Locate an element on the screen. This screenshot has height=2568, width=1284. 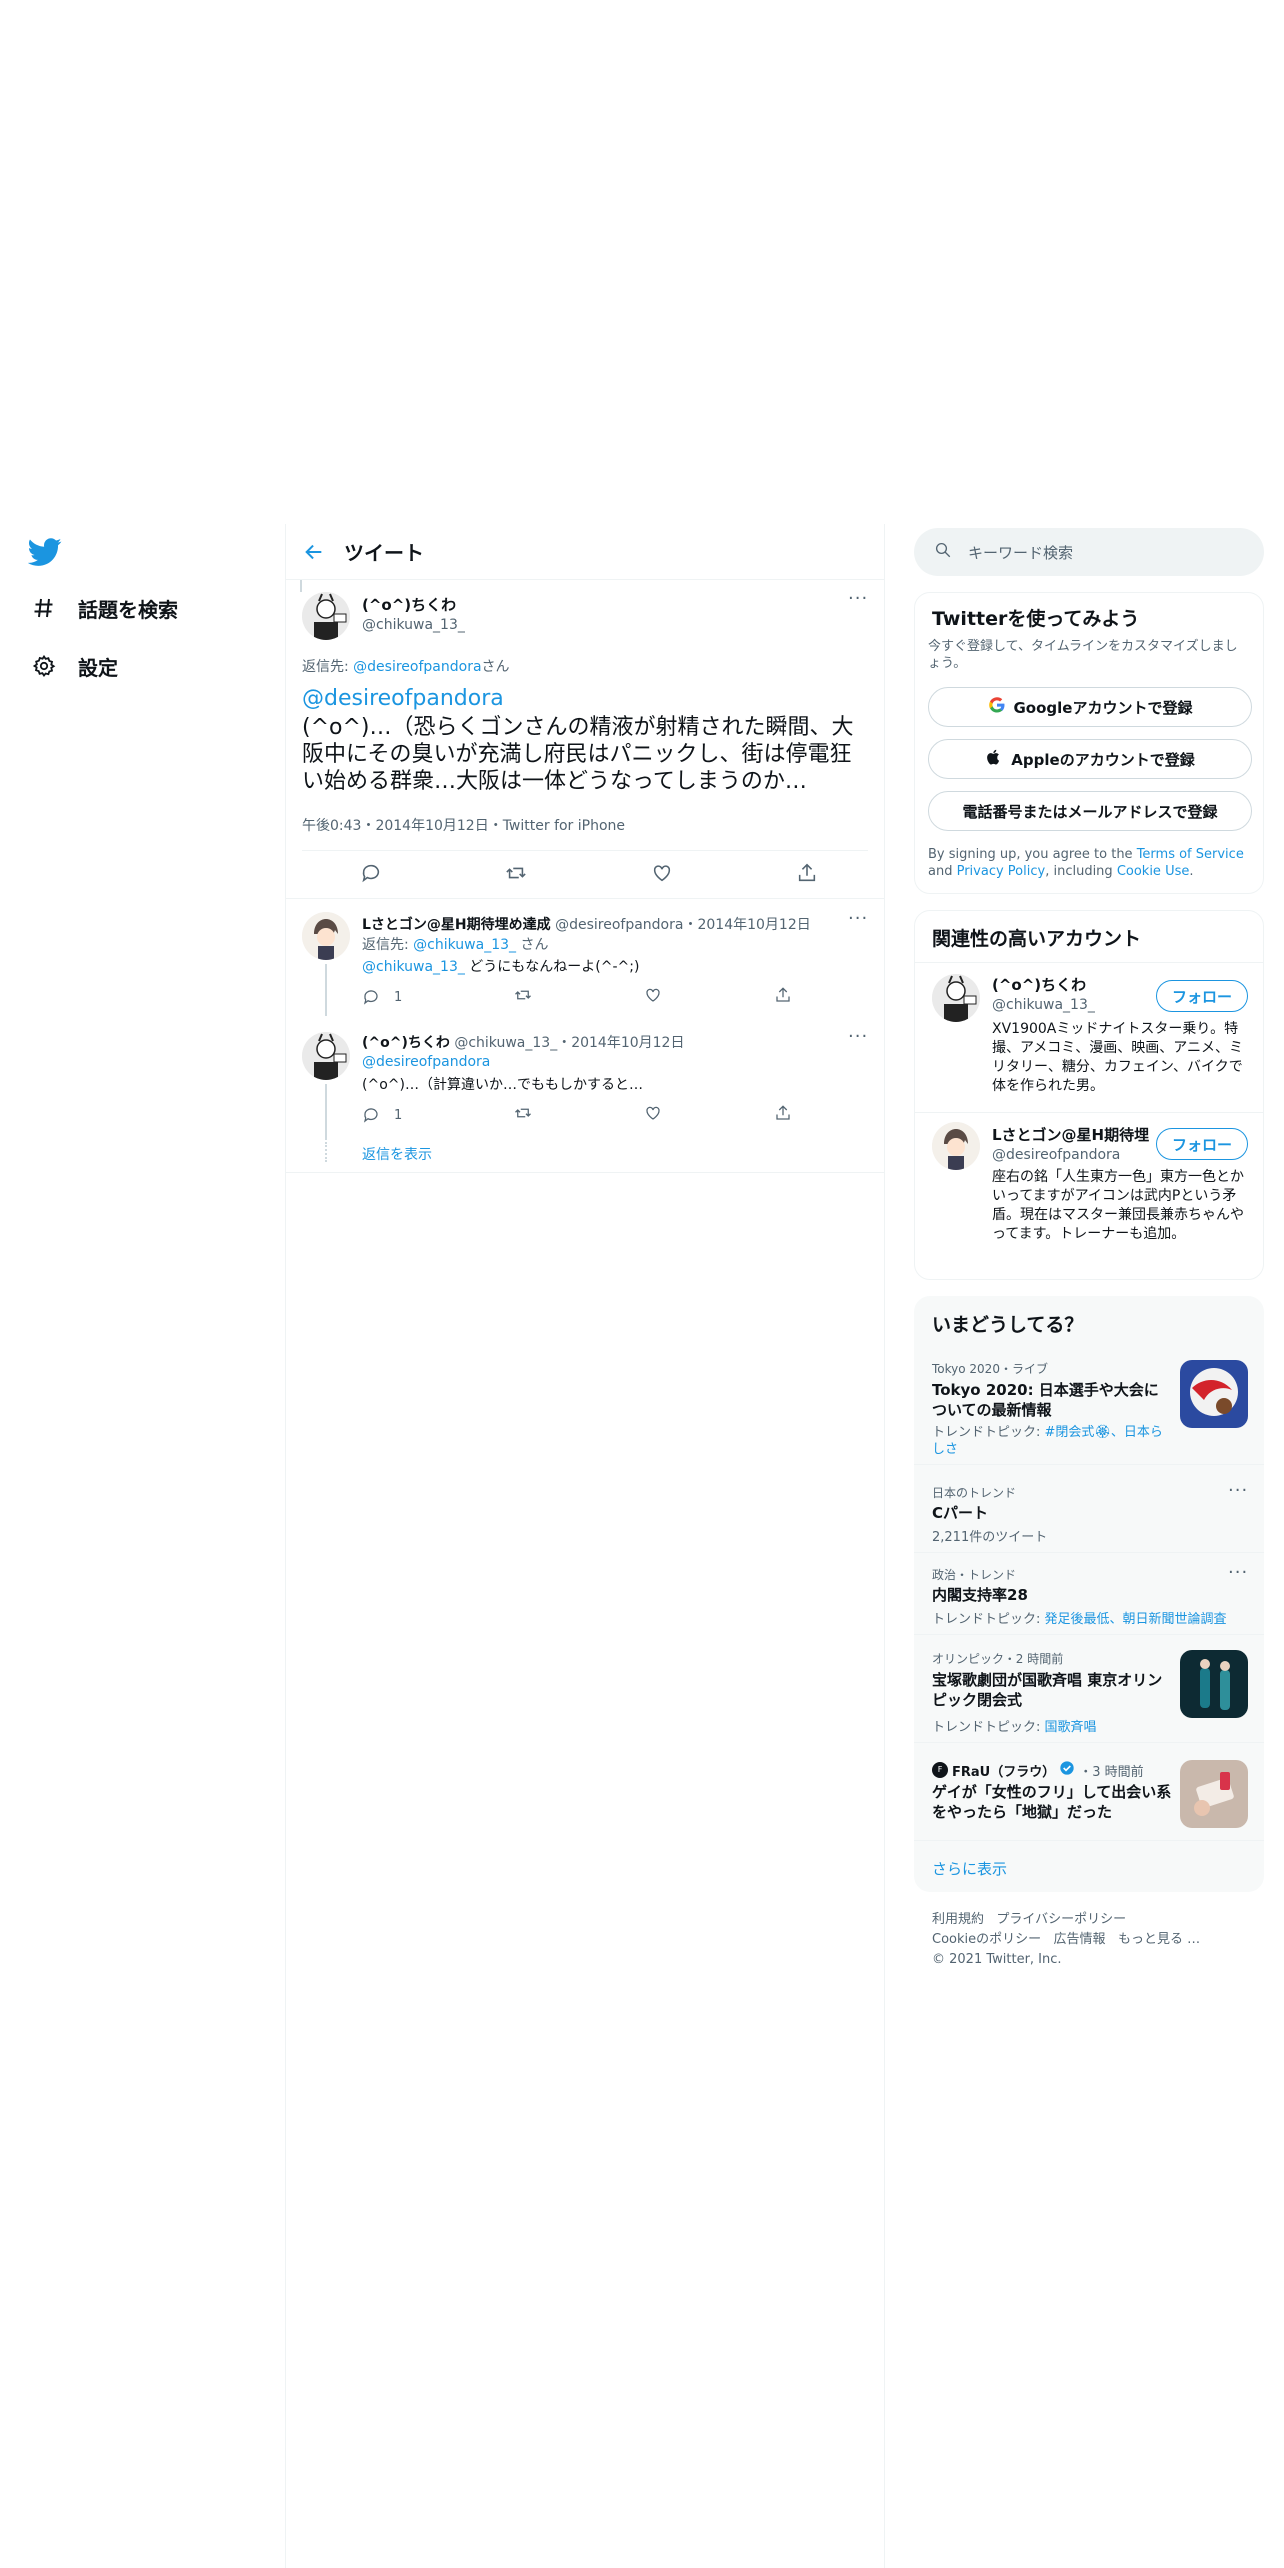
trend-name: 宝塚歌劇団が国歌斉唱 東京オリンピック閉会式 is located at coordinates (1052, 1690).